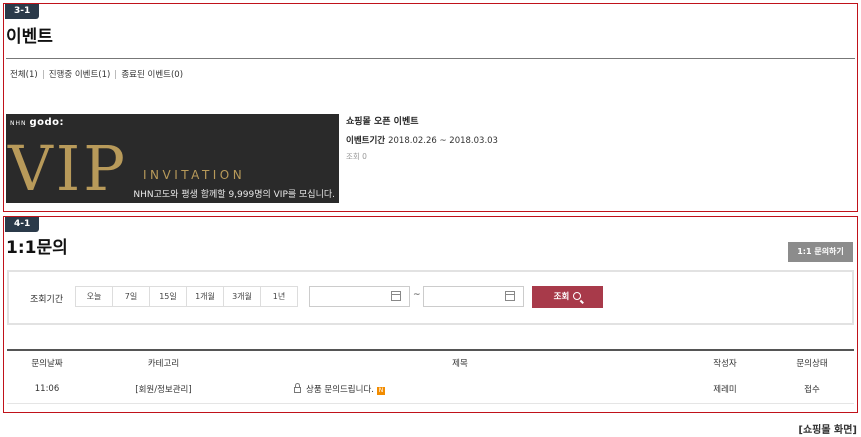  What do you see at coordinates (37, 248) in the screenshot?
I see `page-title: 1:1문의` at bounding box center [37, 248].